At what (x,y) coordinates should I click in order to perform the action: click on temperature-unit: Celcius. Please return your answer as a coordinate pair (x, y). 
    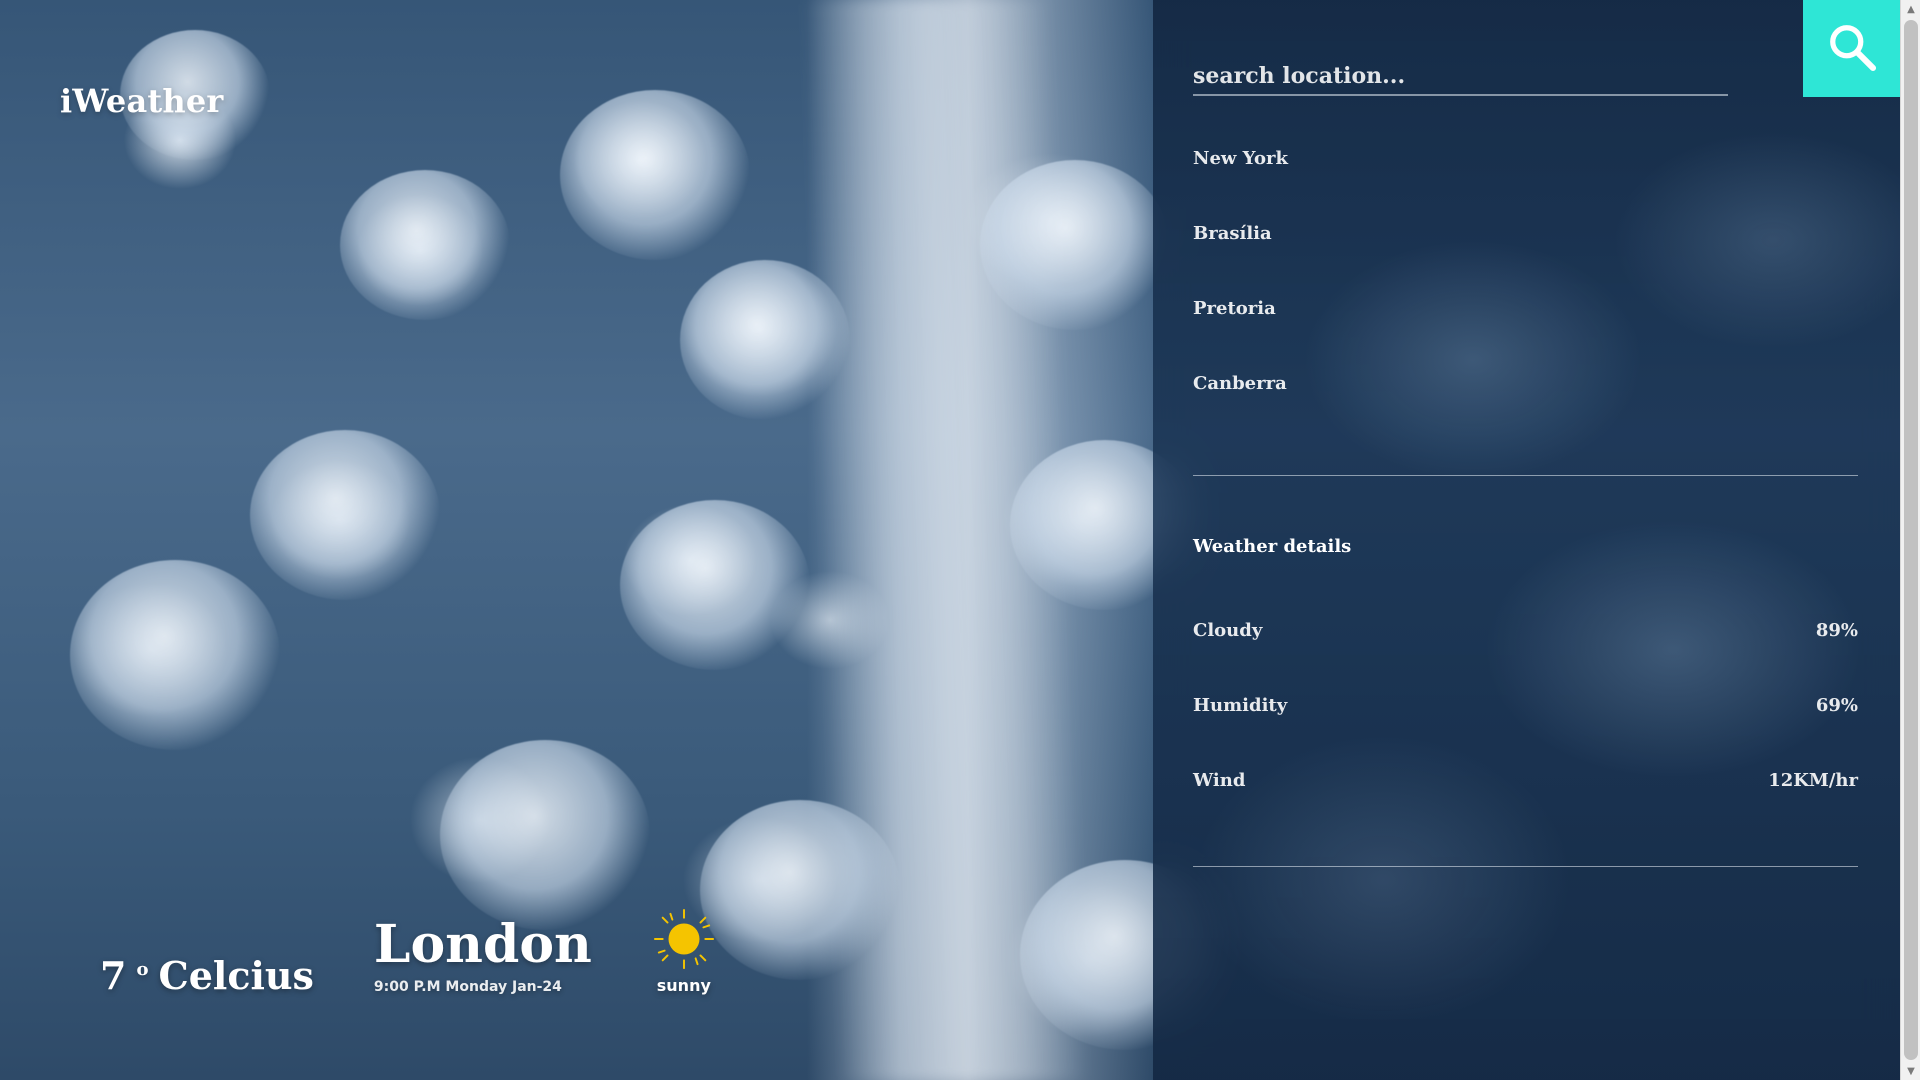
    Looking at the image, I should click on (236, 975).